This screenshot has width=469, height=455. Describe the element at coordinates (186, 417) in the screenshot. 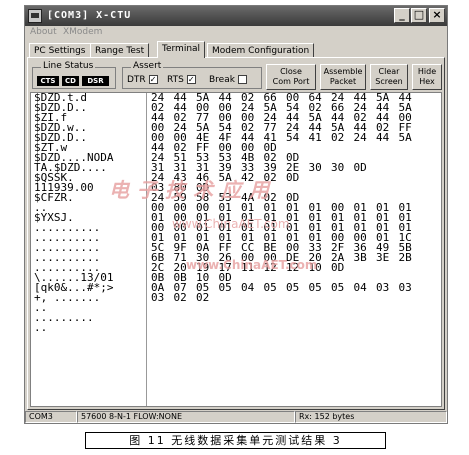

I see `status-settings: 57600 8-N-1 FLOW:NONE` at that location.